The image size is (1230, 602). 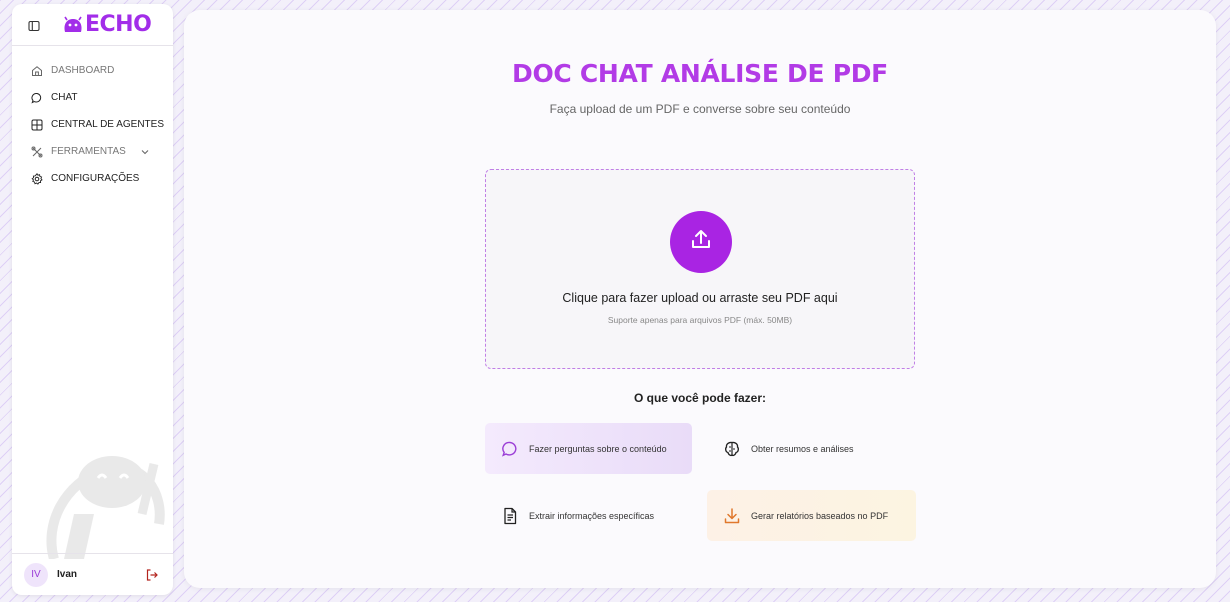 What do you see at coordinates (103, 502) in the screenshot?
I see `mascot-illustration` at bounding box center [103, 502].